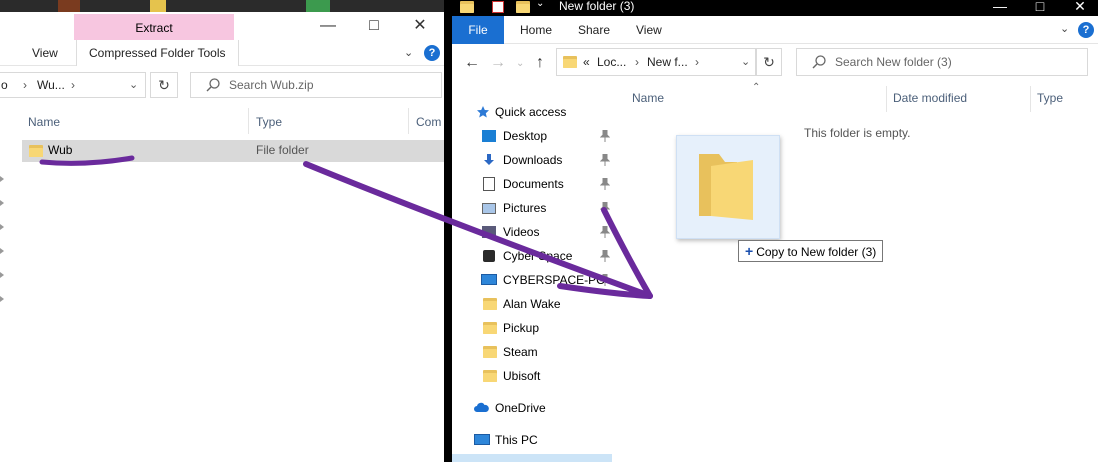 The width and height of the screenshot is (1098, 462). I want to click on column-header-compressed-size: Com, so click(428, 122).